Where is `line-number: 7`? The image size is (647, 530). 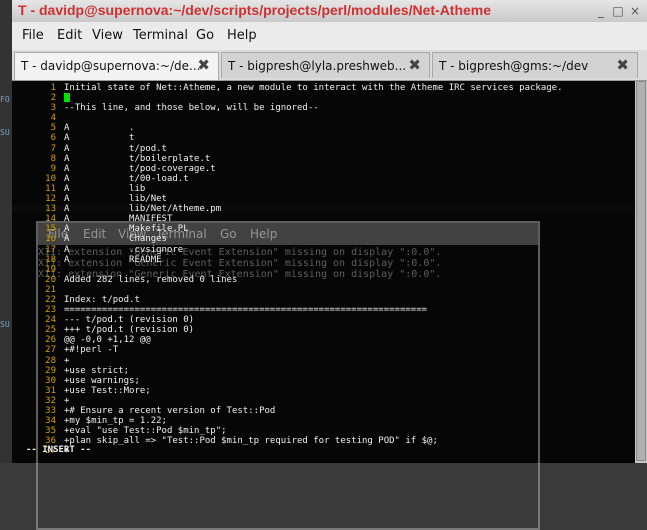
line-number: 7 is located at coordinates (53, 148).